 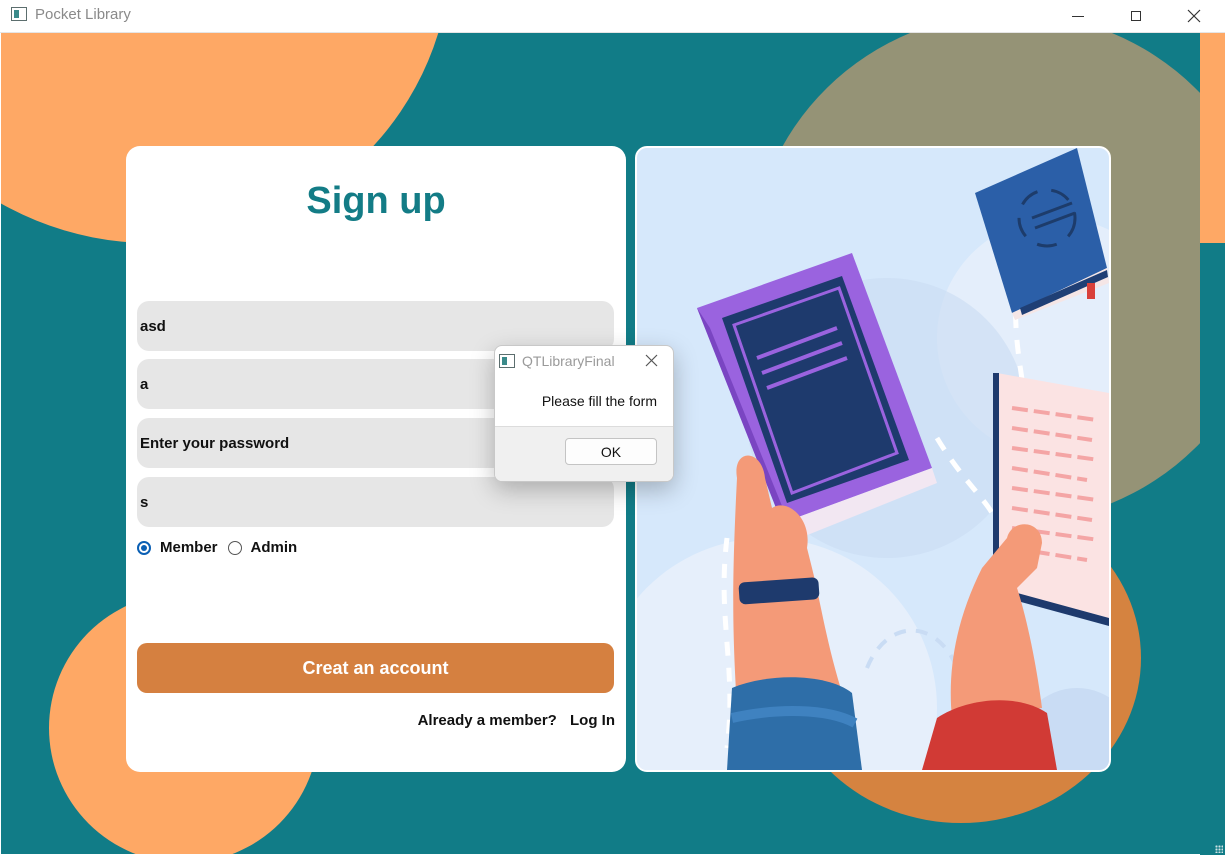 I want to click on dialog-footer: OK, so click(x=584, y=453).